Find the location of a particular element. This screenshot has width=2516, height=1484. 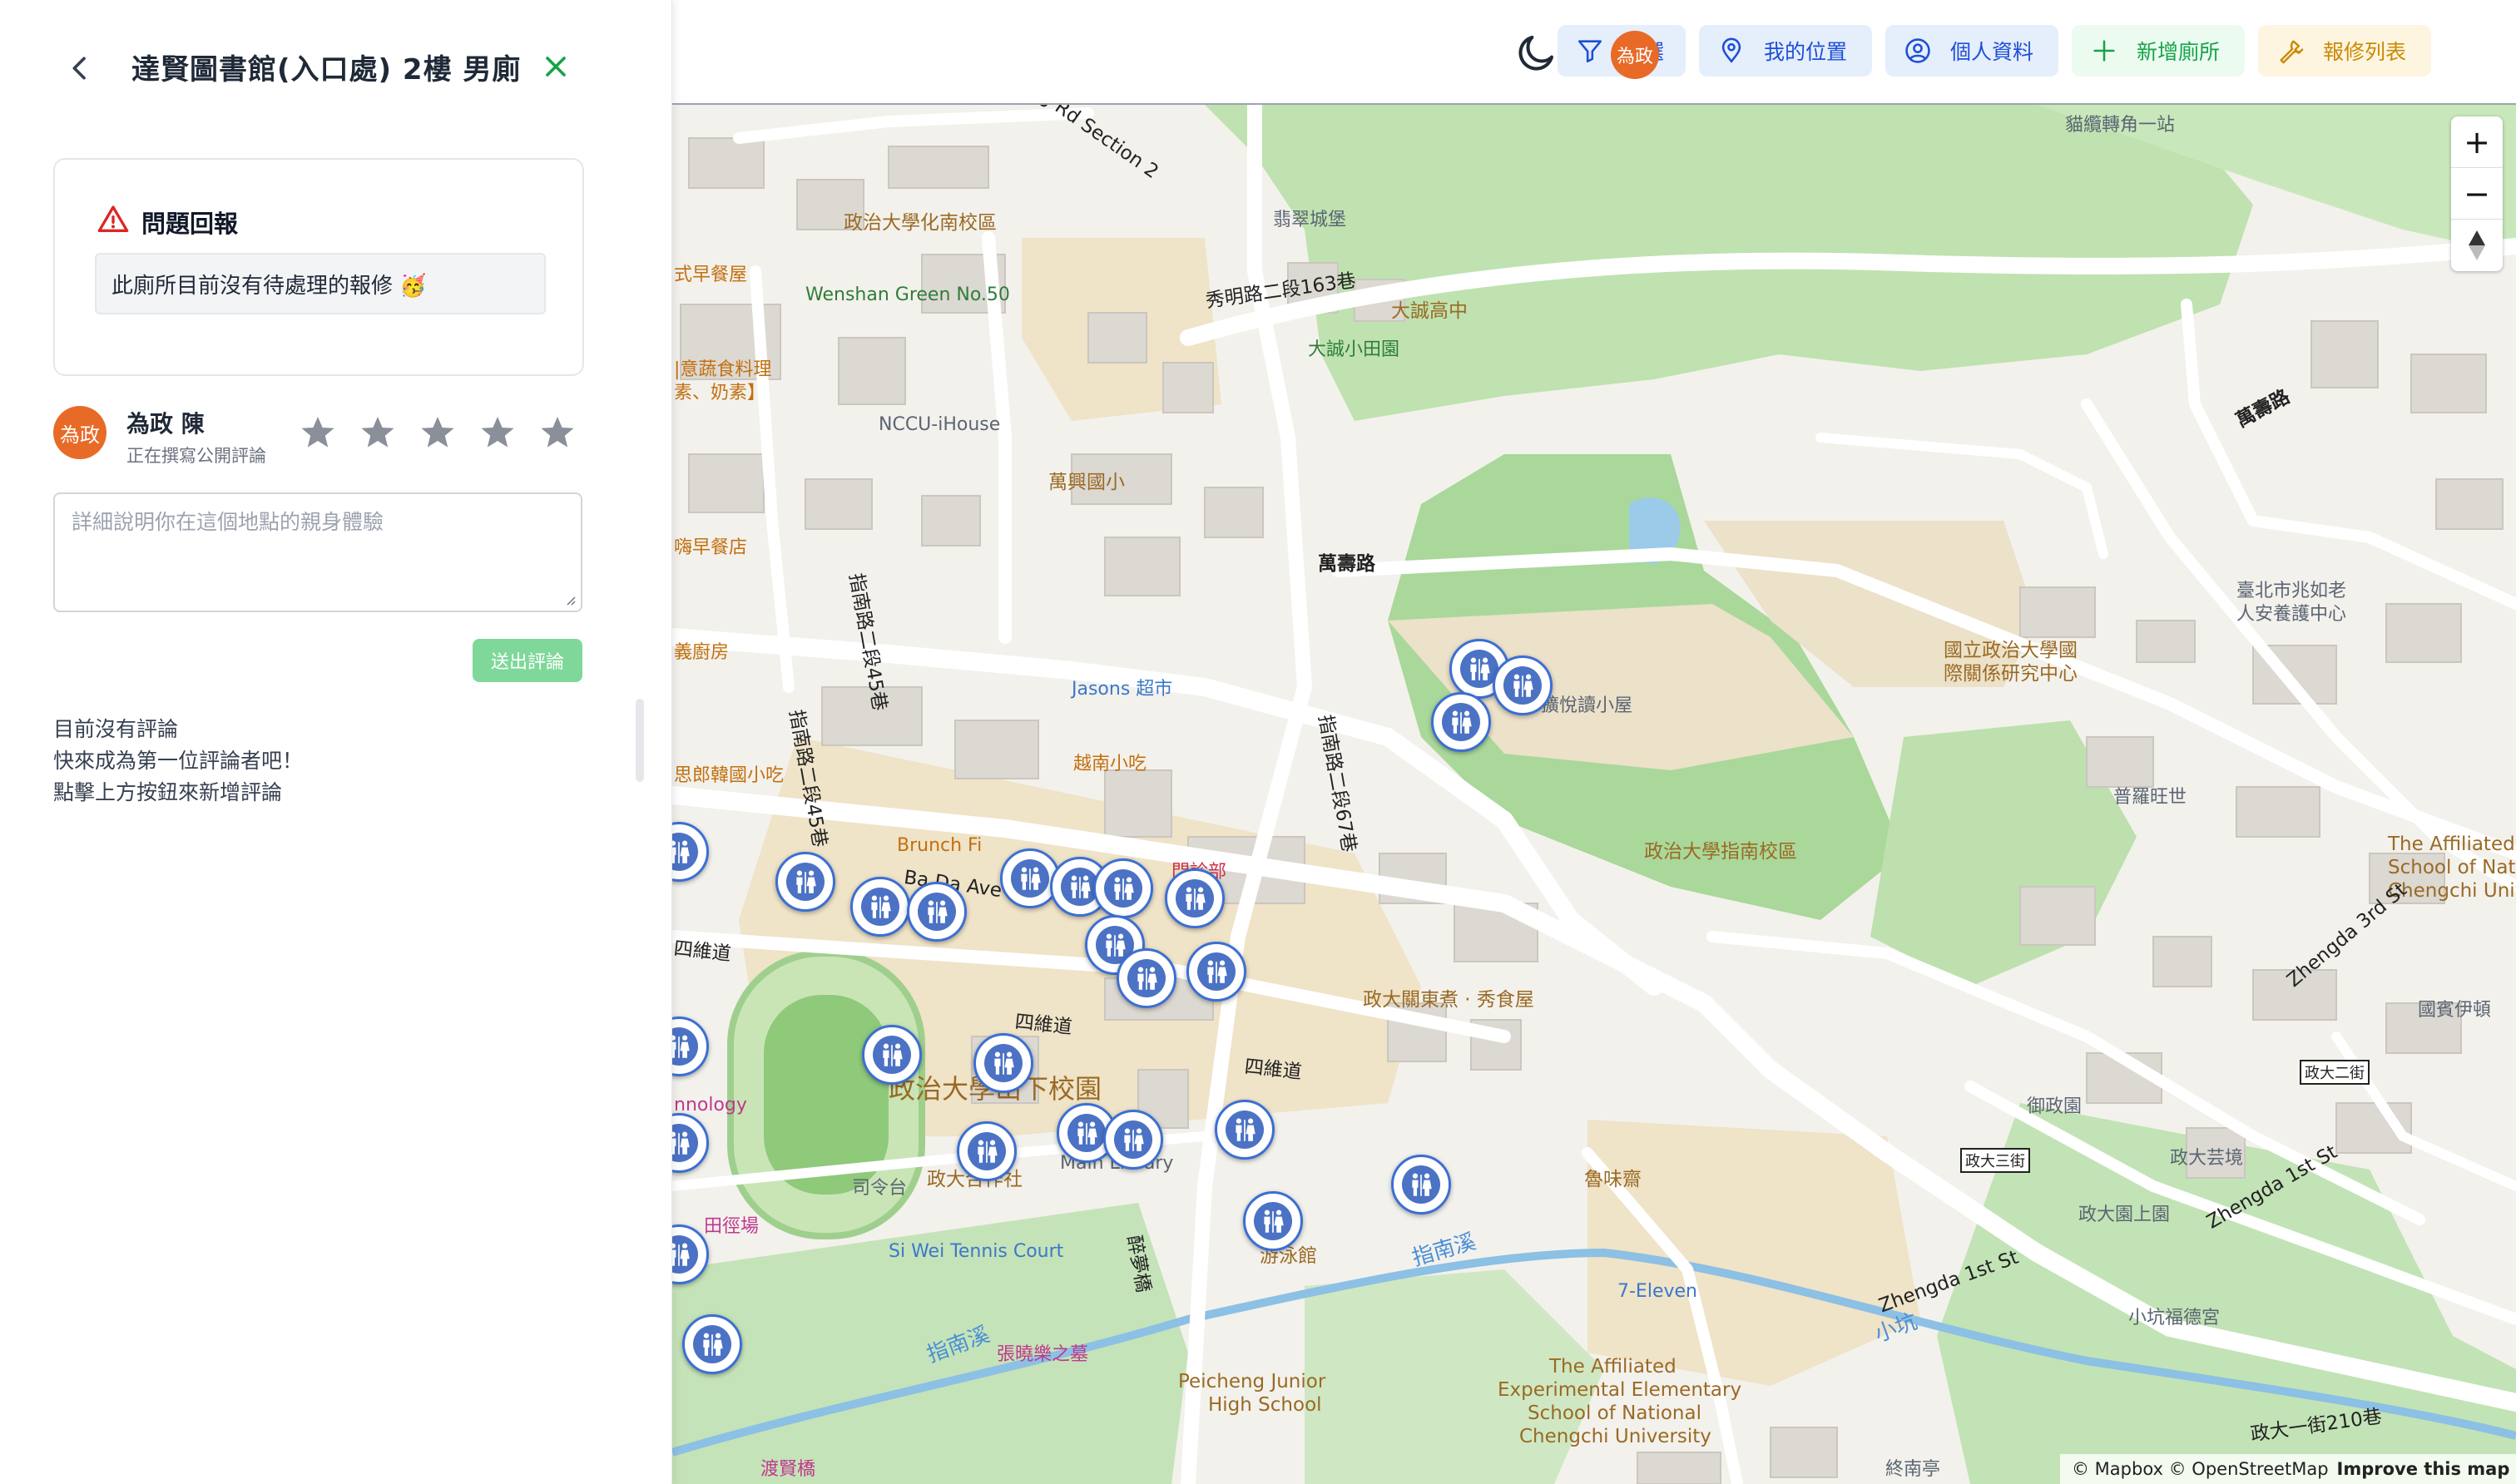

empty-reviews-note: 目前沒有評論 快來成為第一位評論者吧！ 點擊上方按鈕來新增評論 is located at coordinates (178, 762).